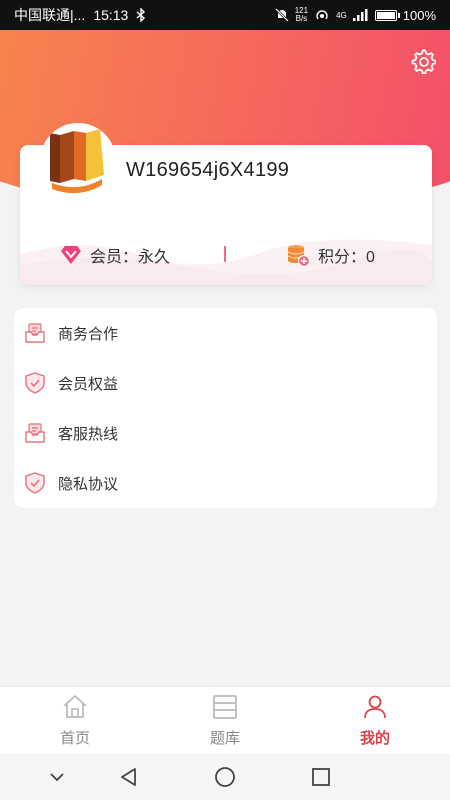 Image resolution: width=450 pixels, height=800 pixels. I want to click on collapse-icon, so click(57, 777).